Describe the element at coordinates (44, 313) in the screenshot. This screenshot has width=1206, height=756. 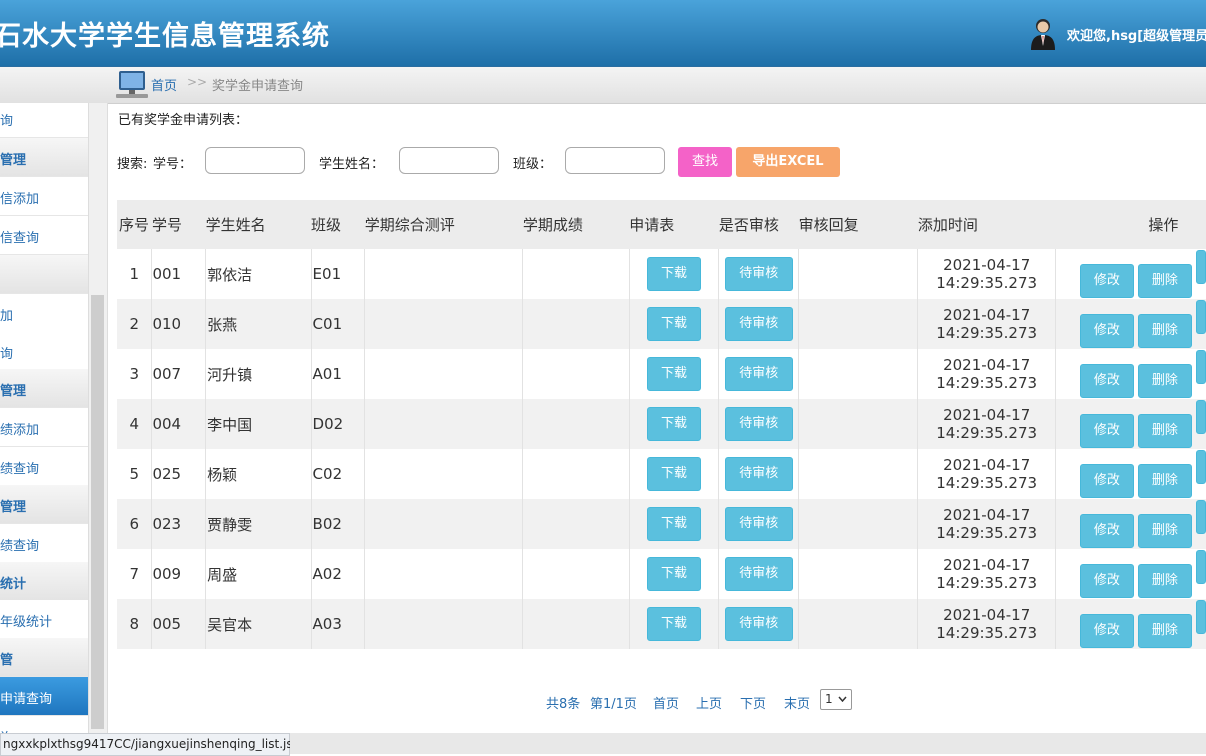
I see `sidebar-item: 加` at that location.